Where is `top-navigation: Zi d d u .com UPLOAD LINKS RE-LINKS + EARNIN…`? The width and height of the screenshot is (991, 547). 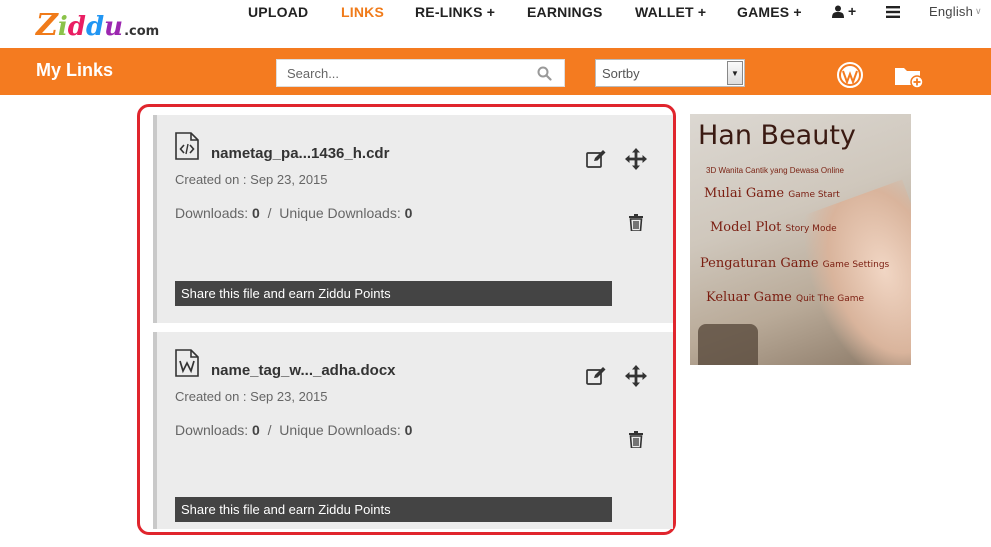 top-navigation: Zi d d u .com UPLOAD LINKS RE-LINKS + EARNIN… is located at coordinates (495, 24).